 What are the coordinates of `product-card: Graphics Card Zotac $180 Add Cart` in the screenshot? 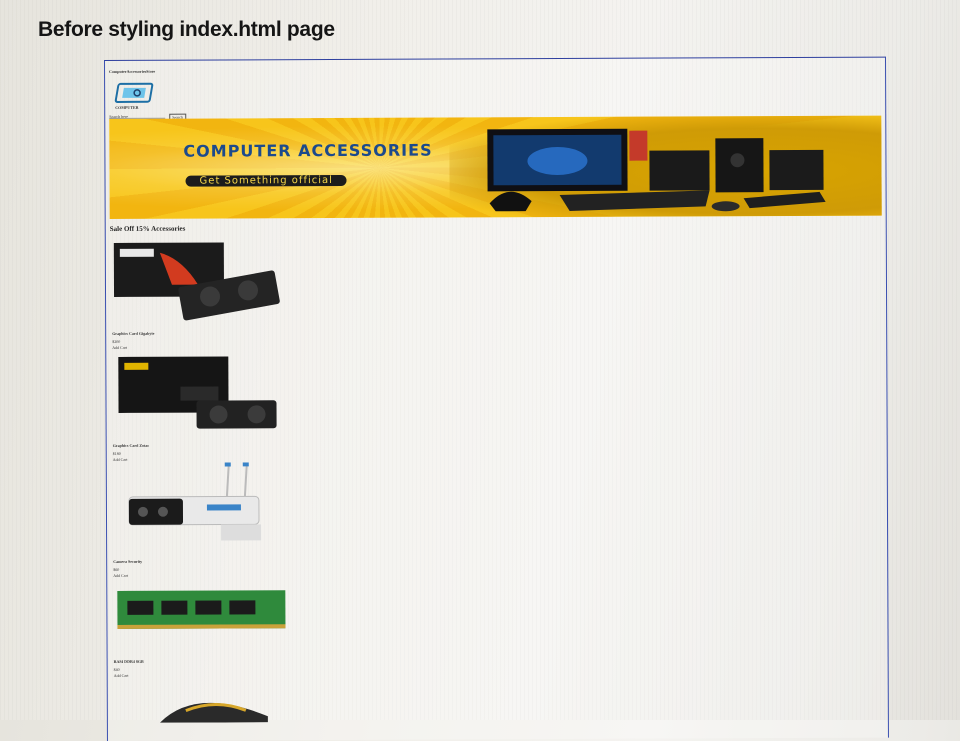 It's located at (200, 409).